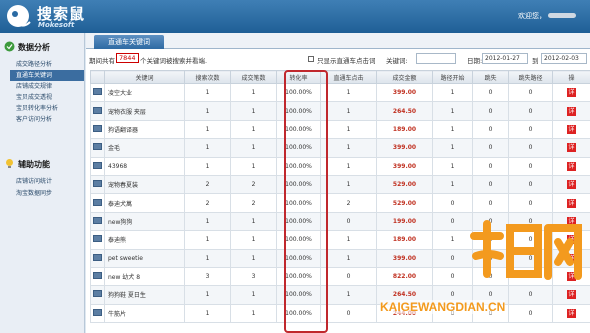  Describe the element at coordinates (452, 77) in the screenshot. I see `column-header: 路径开始` at that location.